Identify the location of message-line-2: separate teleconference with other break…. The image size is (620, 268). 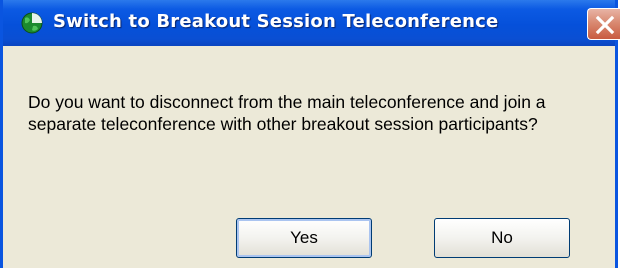
(283, 124).